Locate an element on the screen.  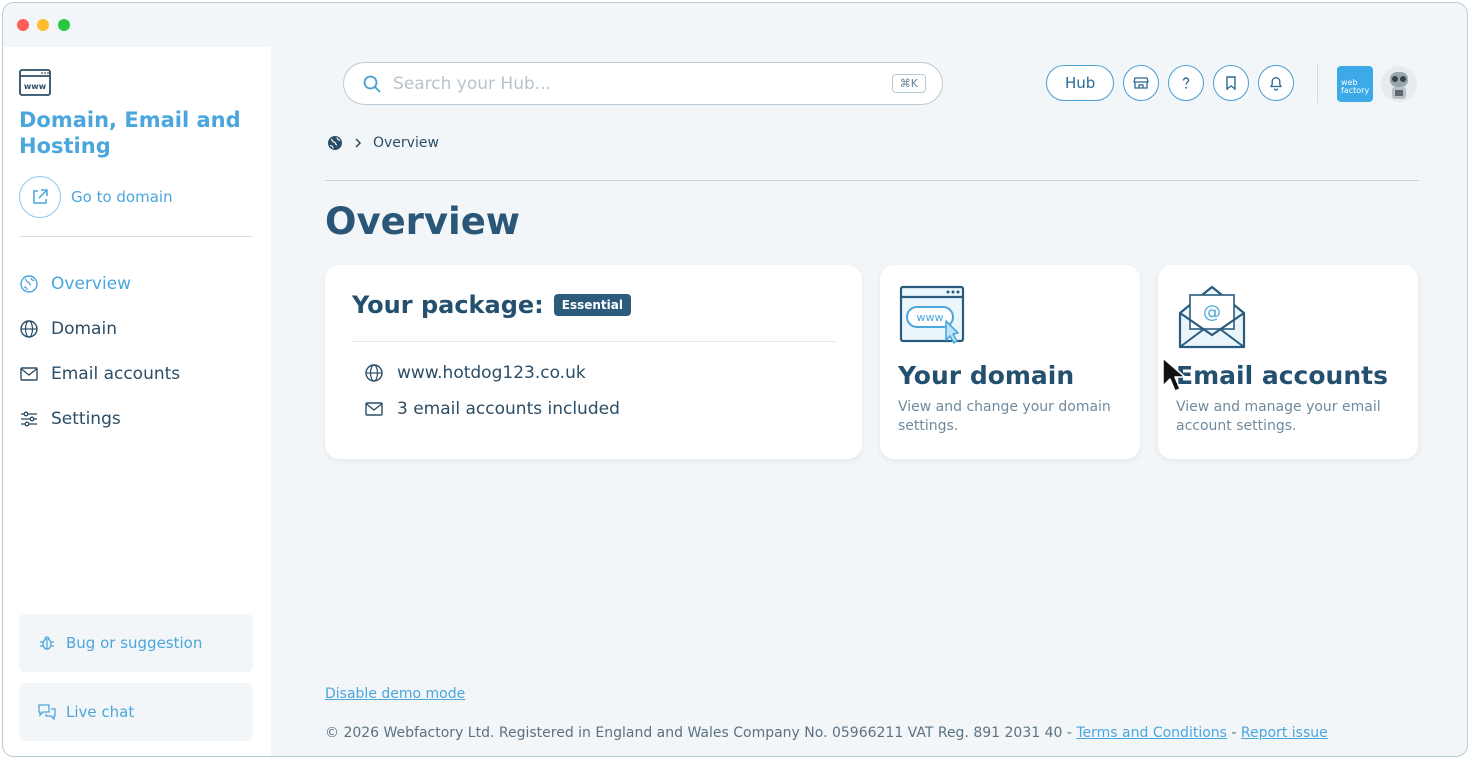
envelope-at-illustration: @ is located at coordinates (1212, 317).